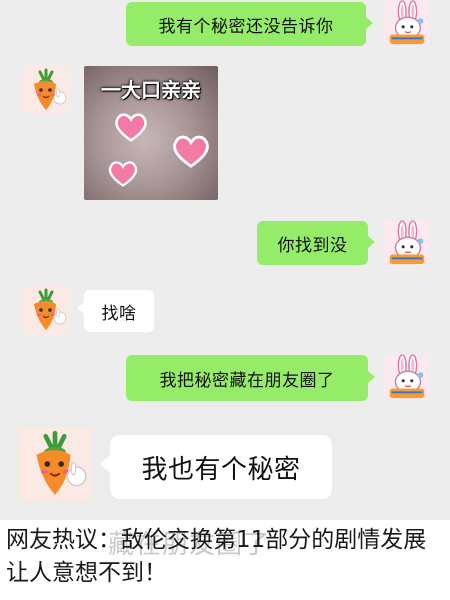 This screenshot has width=450, height=600. I want to click on incoming-message-bubble: 找啥, so click(119, 311).